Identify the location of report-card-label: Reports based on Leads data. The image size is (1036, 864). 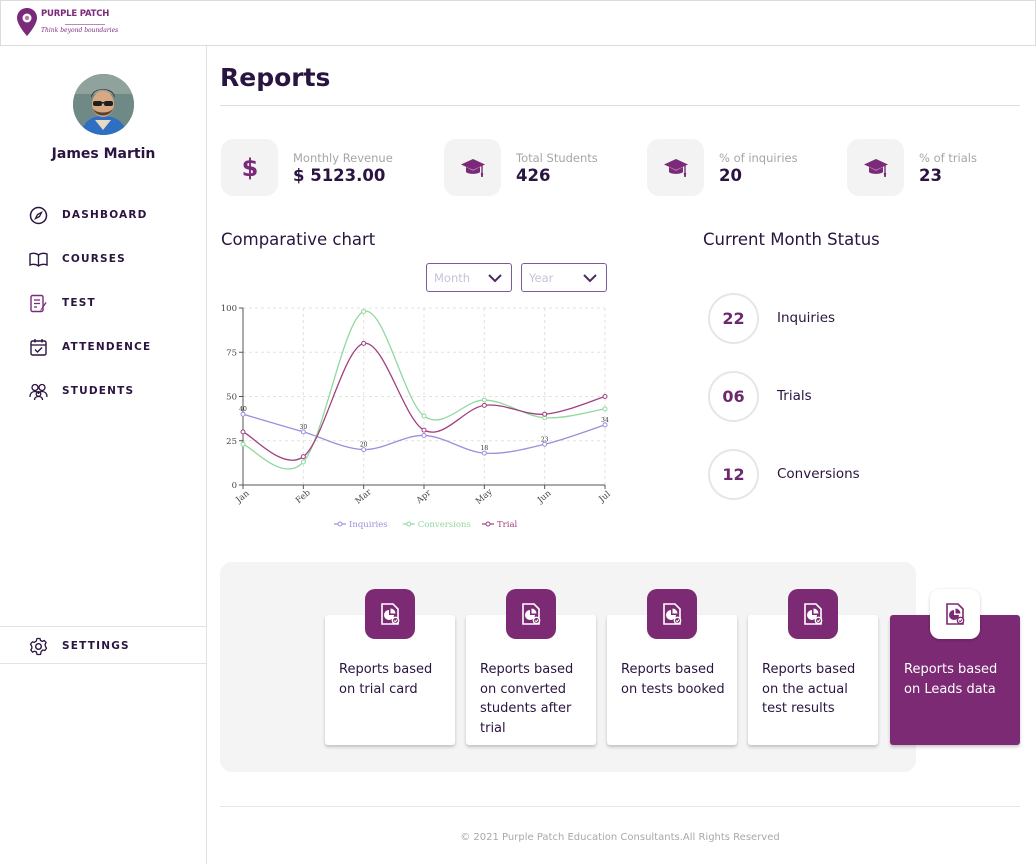
(951, 679).